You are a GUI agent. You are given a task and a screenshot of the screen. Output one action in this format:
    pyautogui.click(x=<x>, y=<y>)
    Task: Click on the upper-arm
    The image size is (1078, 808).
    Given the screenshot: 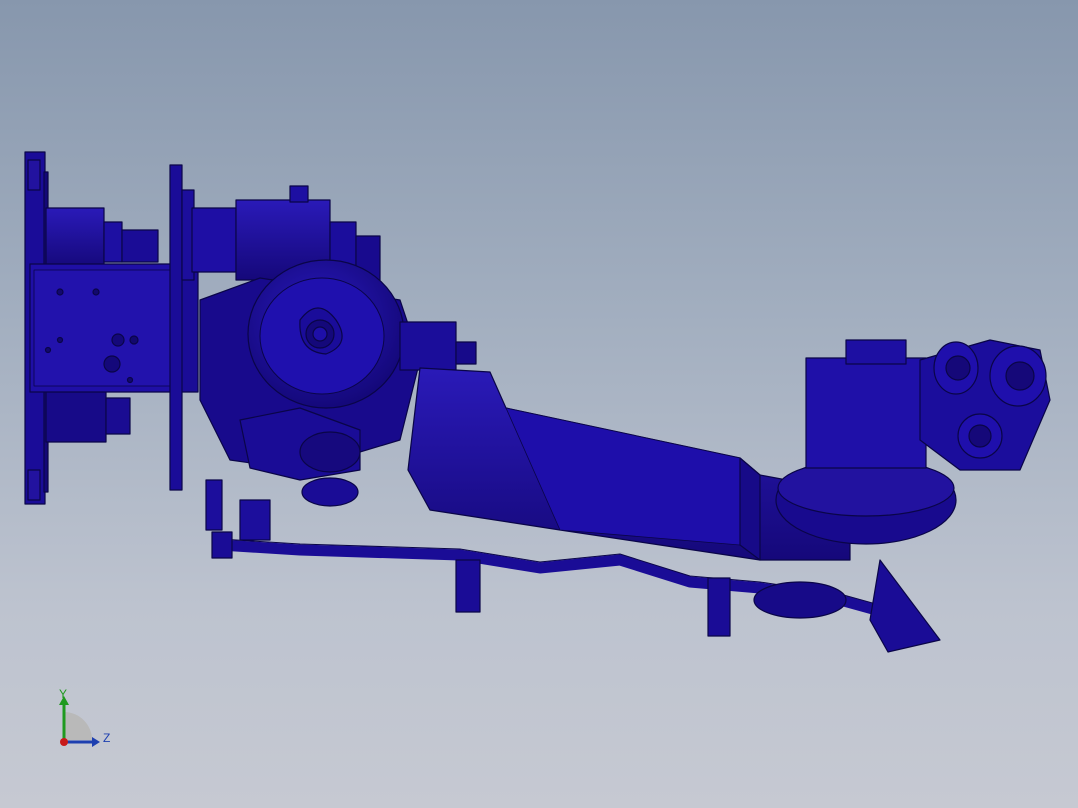 What is the action you would take?
    pyautogui.click(x=629, y=464)
    